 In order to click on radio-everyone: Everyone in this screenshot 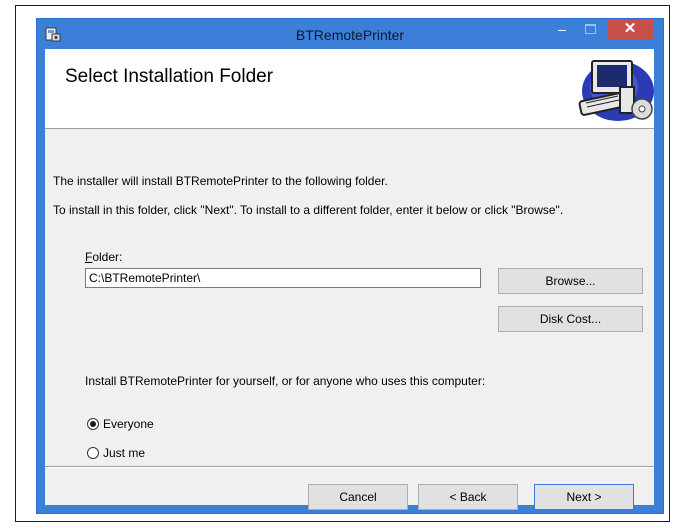, I will do `click(120, 424)`.